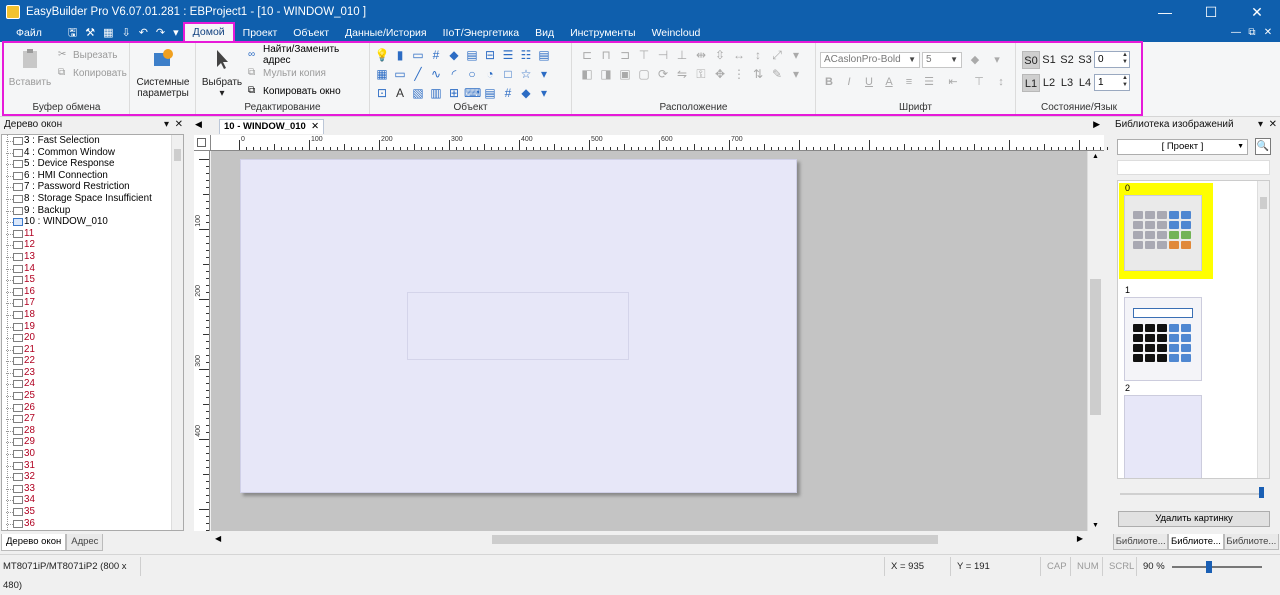 The image size is (1280, 595). Describe the element at coordinates (92, 141) in the screenshot. I see `tree-item: 3 : Fast Selection` at that location.